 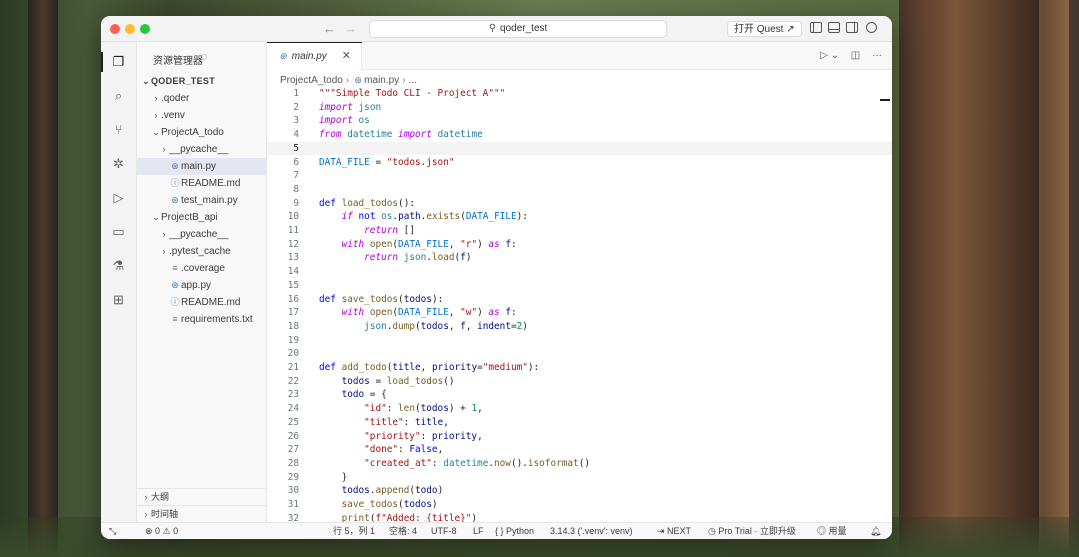 I want to click on code-line: 20, so click(x=579, y=354).